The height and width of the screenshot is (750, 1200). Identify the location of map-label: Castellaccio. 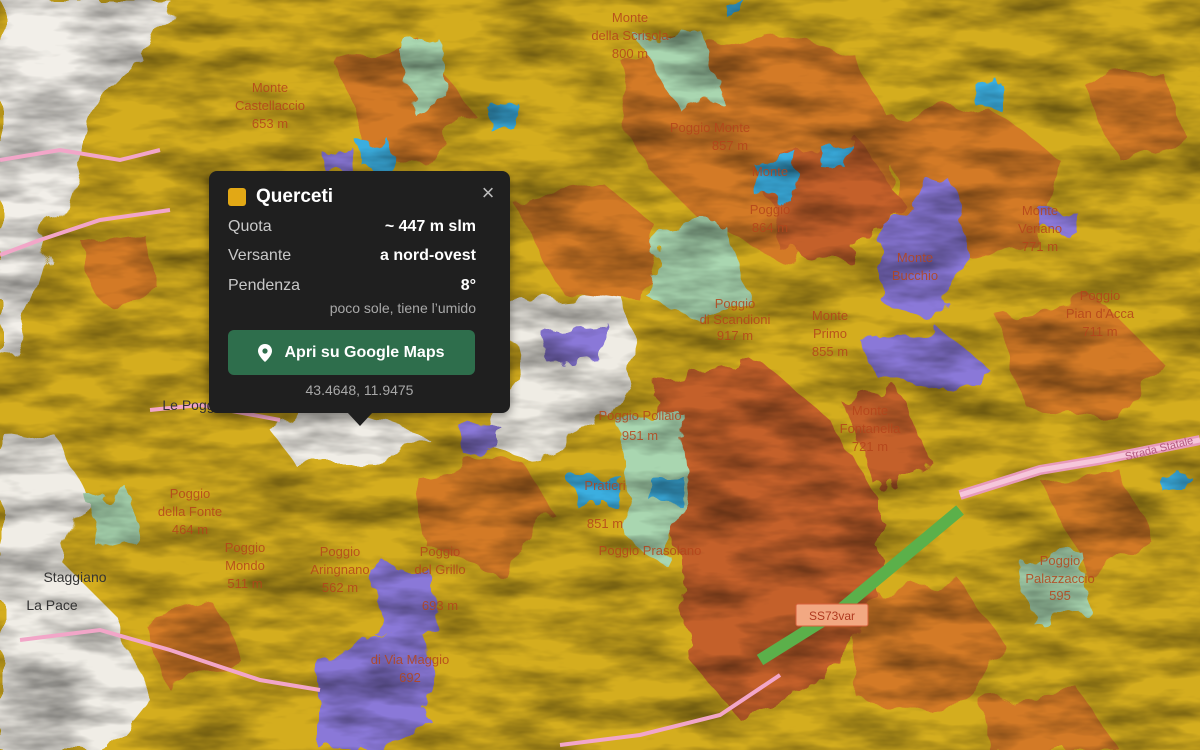
(270, 105).